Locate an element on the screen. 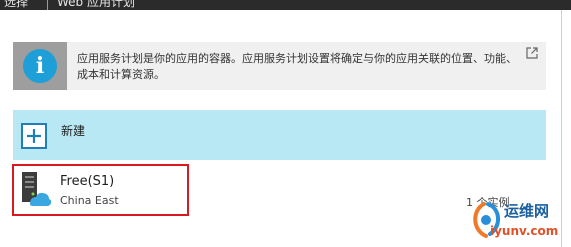 This screenshot has height=247, width=571. plan-name: Free(S1) is located at coordinates (87, 181).